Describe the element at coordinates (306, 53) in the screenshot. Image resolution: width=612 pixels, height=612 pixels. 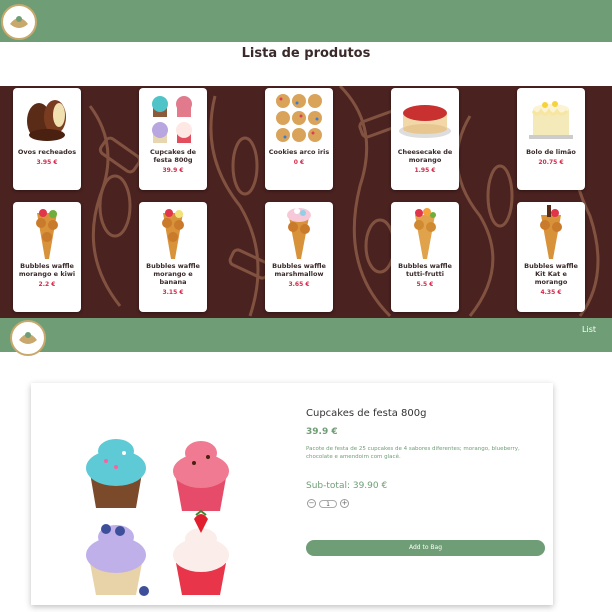
I see `page-title: Lista de produtos` at that location.